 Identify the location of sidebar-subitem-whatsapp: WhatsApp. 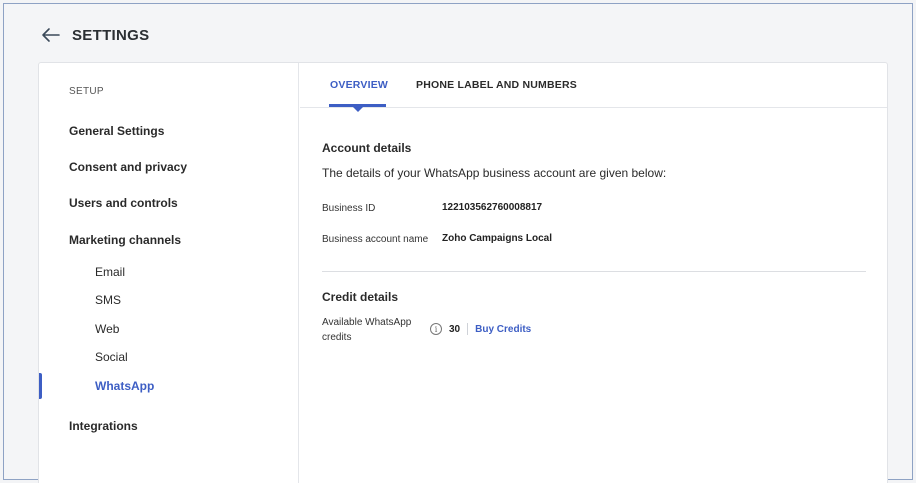
(124, 386).